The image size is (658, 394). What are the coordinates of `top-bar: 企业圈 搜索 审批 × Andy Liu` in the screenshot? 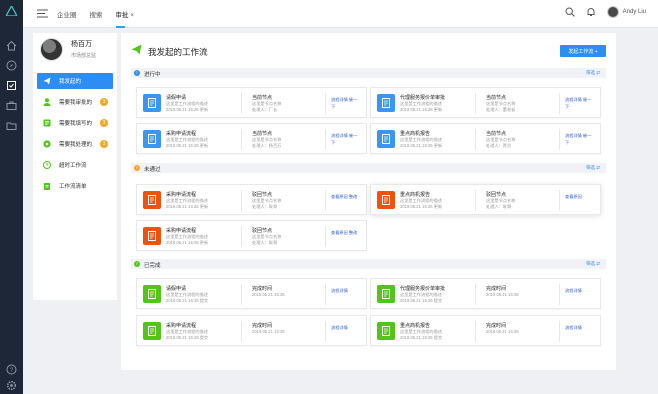 It's located at (340, 14).